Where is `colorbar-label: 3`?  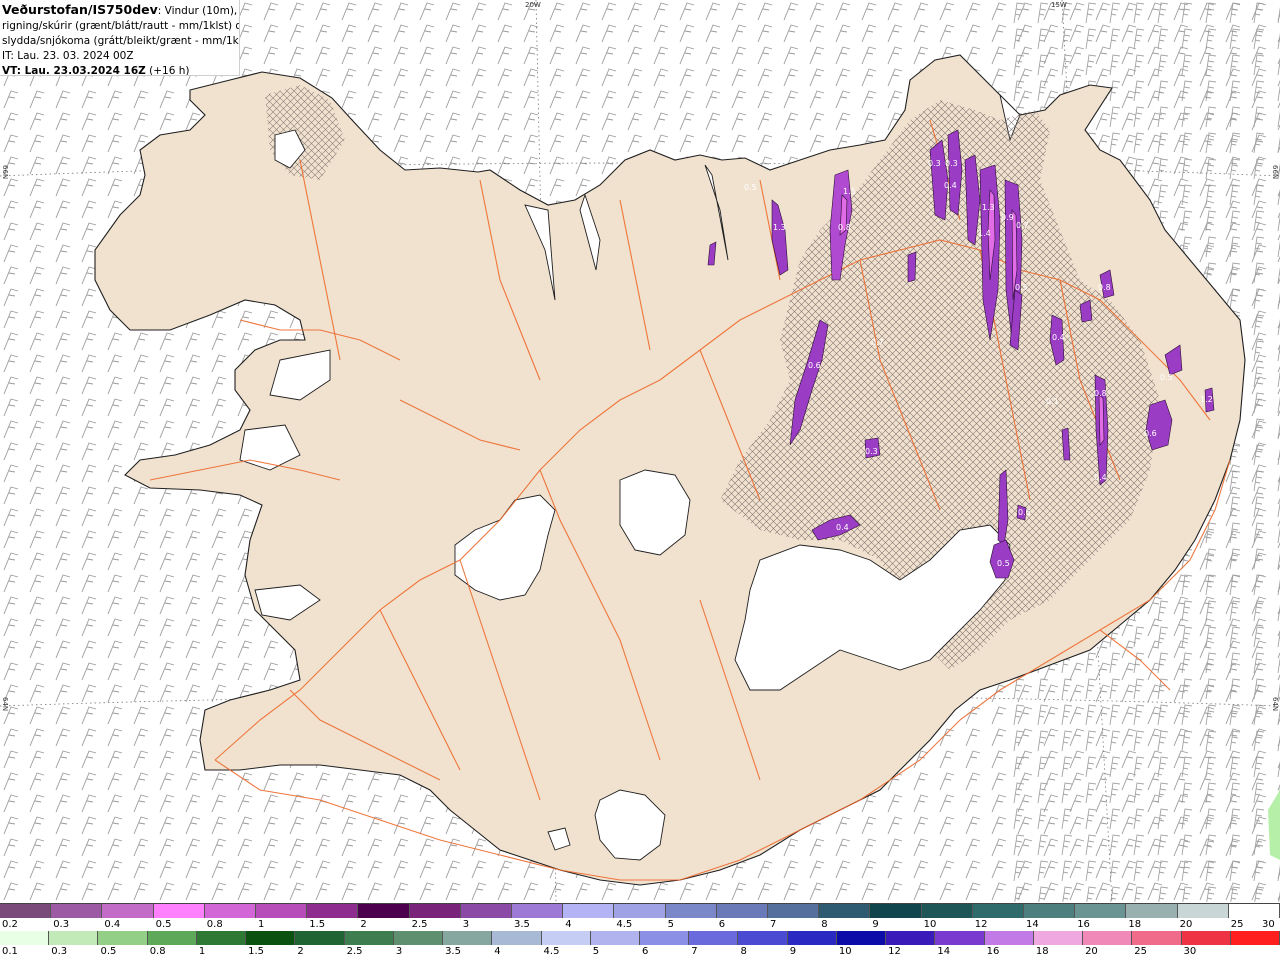
colorbar-label: 3 is located at coordinates (399, 951).